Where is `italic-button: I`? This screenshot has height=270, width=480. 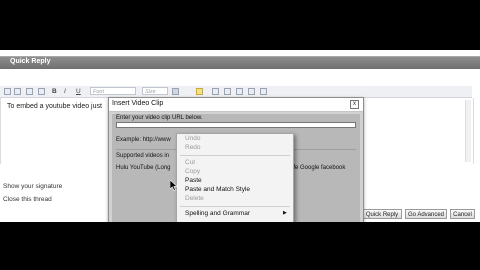 italic-button: I is located at coordinates (65, 92).